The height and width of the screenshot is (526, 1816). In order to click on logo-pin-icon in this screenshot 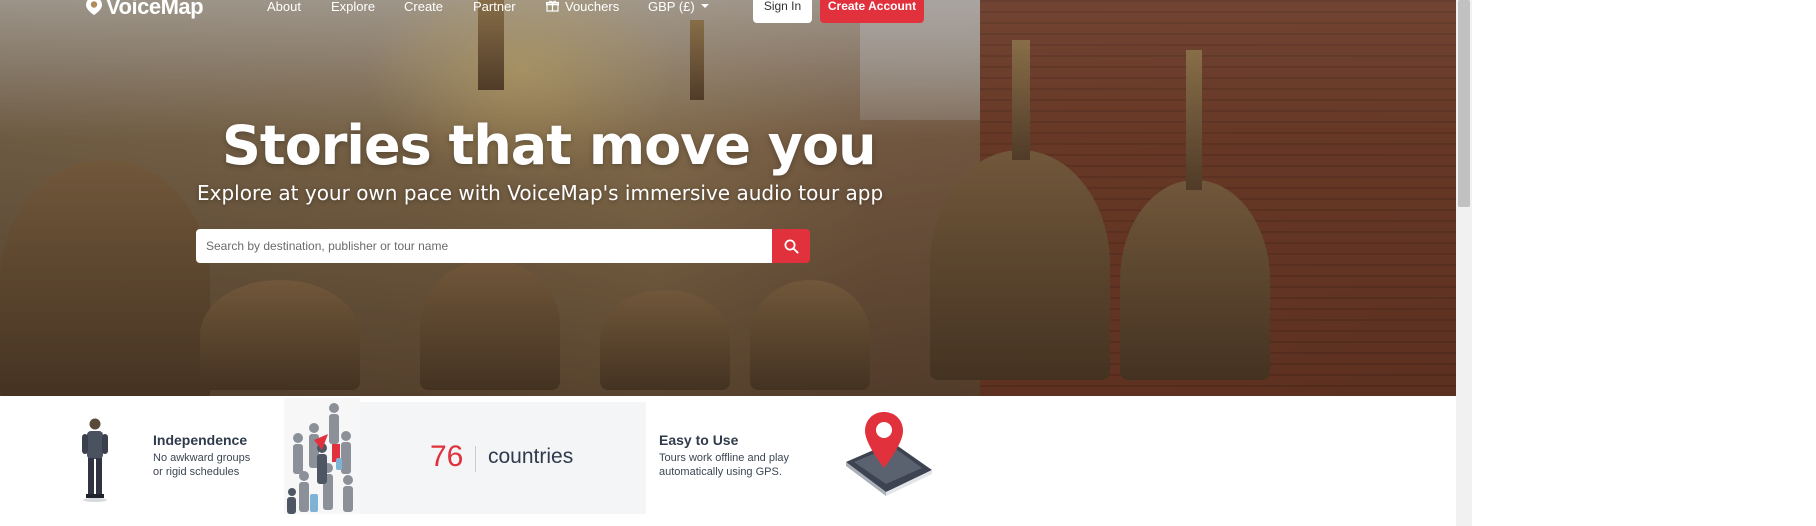, I will do `click(94, 7)`.